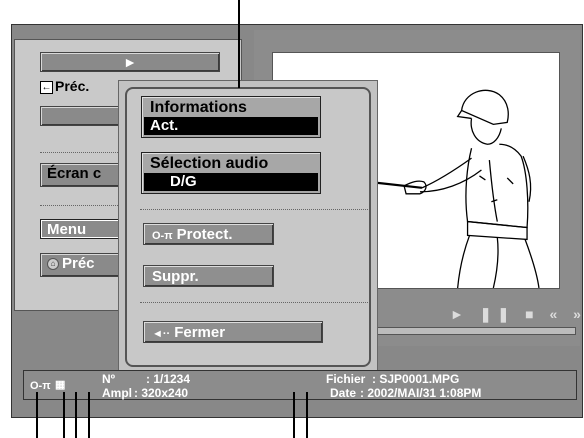 This screenshot has width=584, height=438. What do you see at coordinates (208, 276) in the screenshot?
I see `delete-button: Suppr.` at bounding box center [208, 276].